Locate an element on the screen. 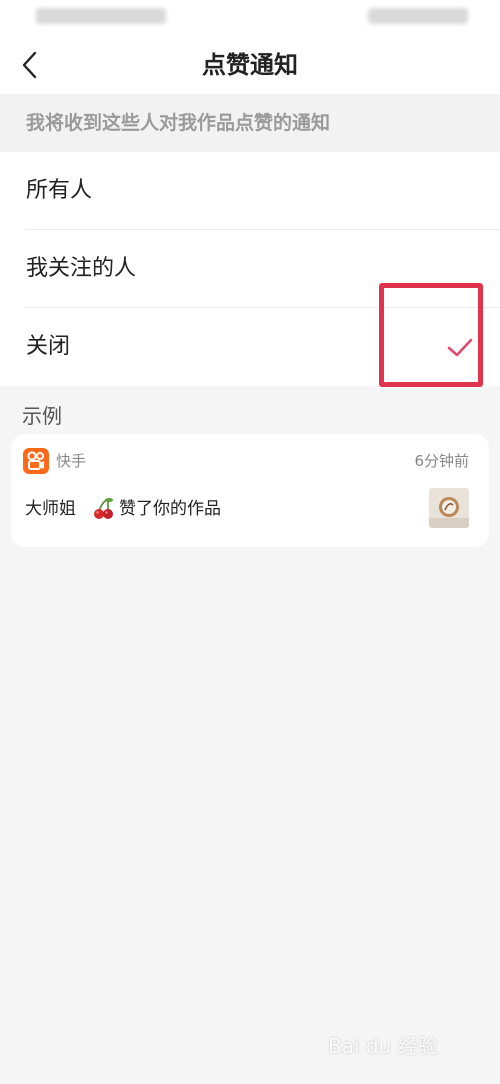  example-notification-card: 快手 6分钟前 大师姐 赞了你的作品 is located at coordinates (250, 490).